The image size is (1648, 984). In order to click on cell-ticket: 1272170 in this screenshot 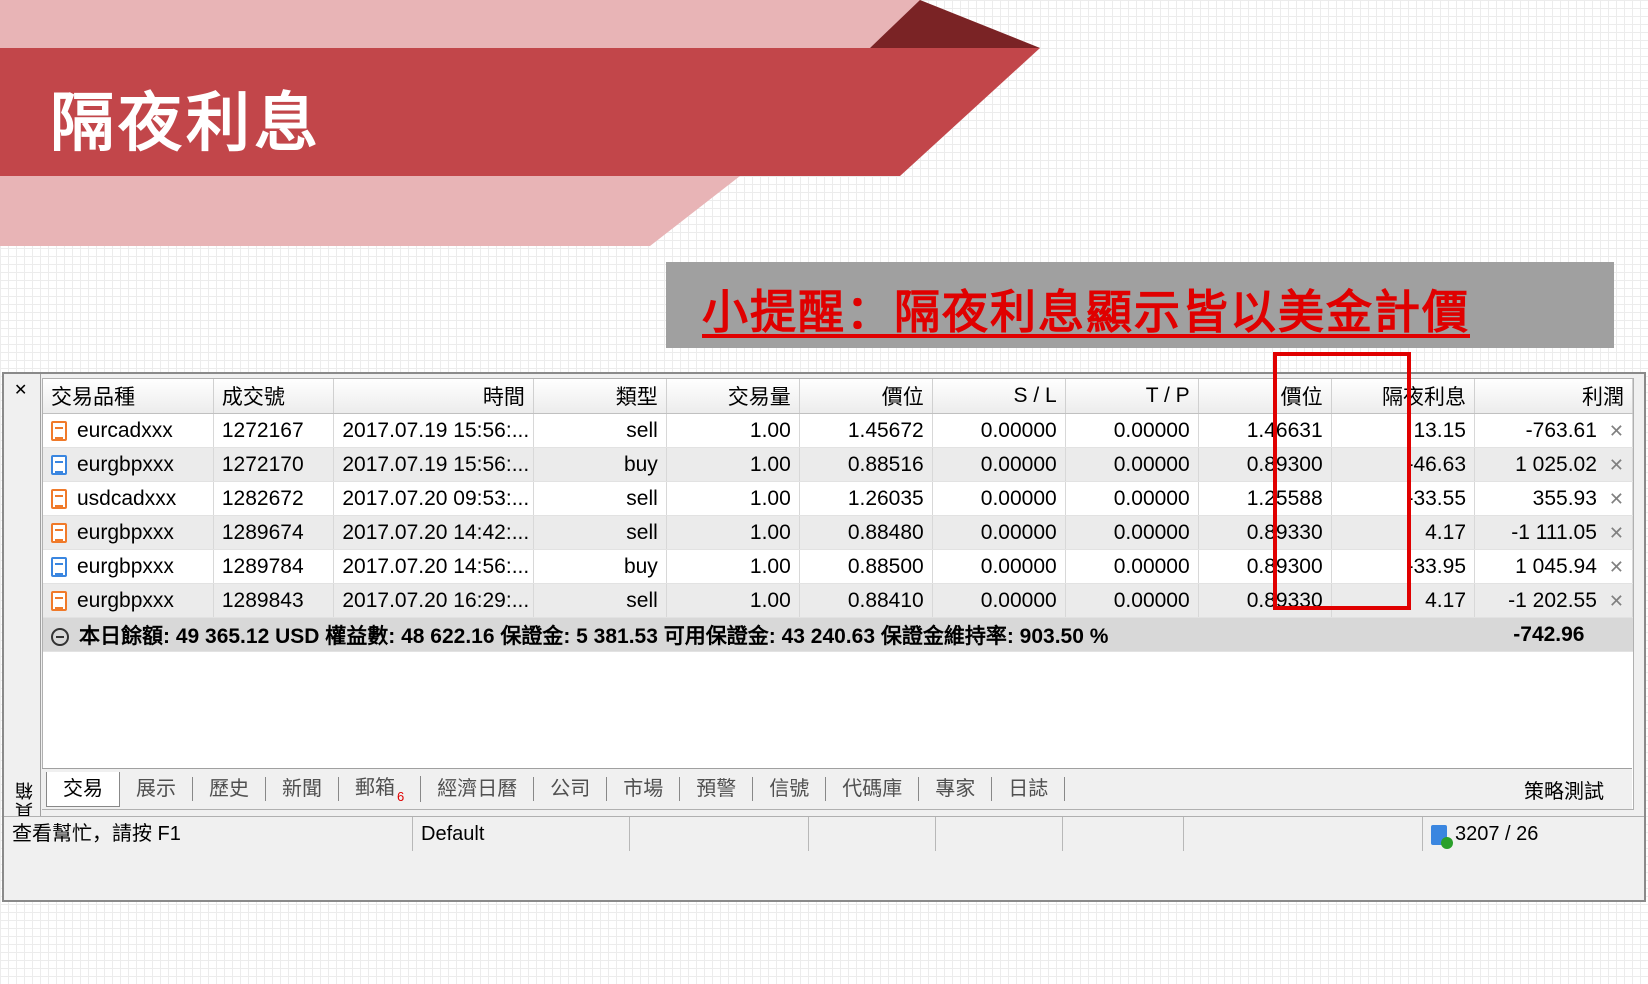, I will do `click(274, 464)`.